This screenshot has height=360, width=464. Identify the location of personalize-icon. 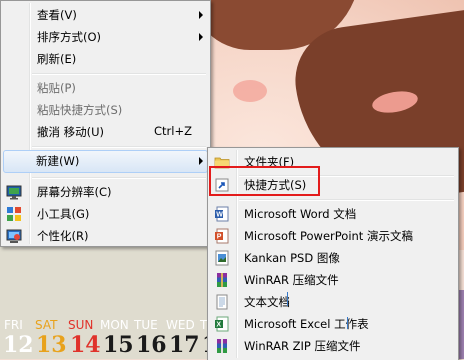
(14, 236).